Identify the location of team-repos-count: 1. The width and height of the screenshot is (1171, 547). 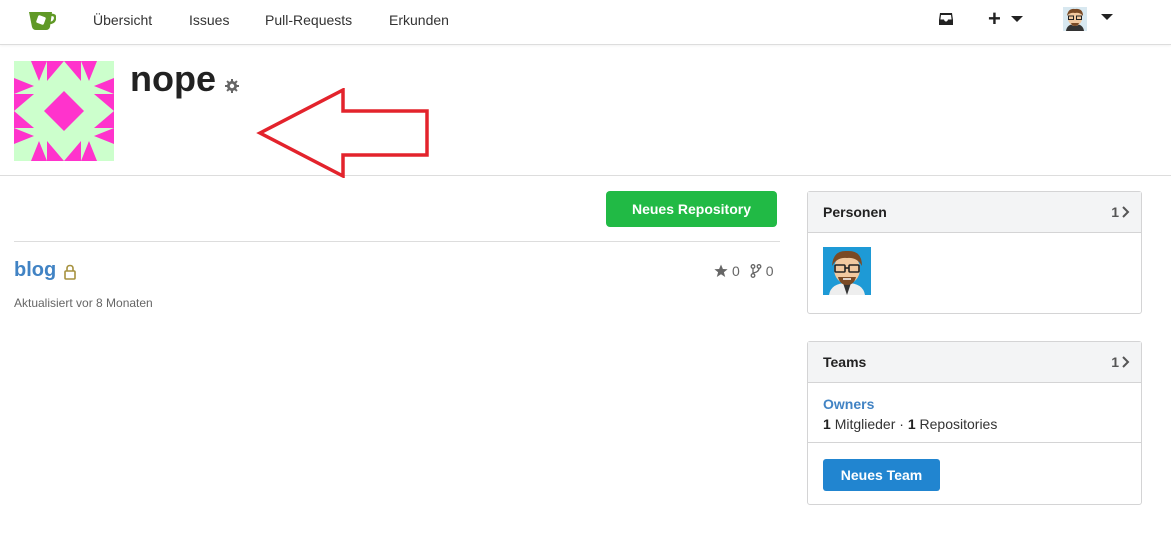
(911, 424).